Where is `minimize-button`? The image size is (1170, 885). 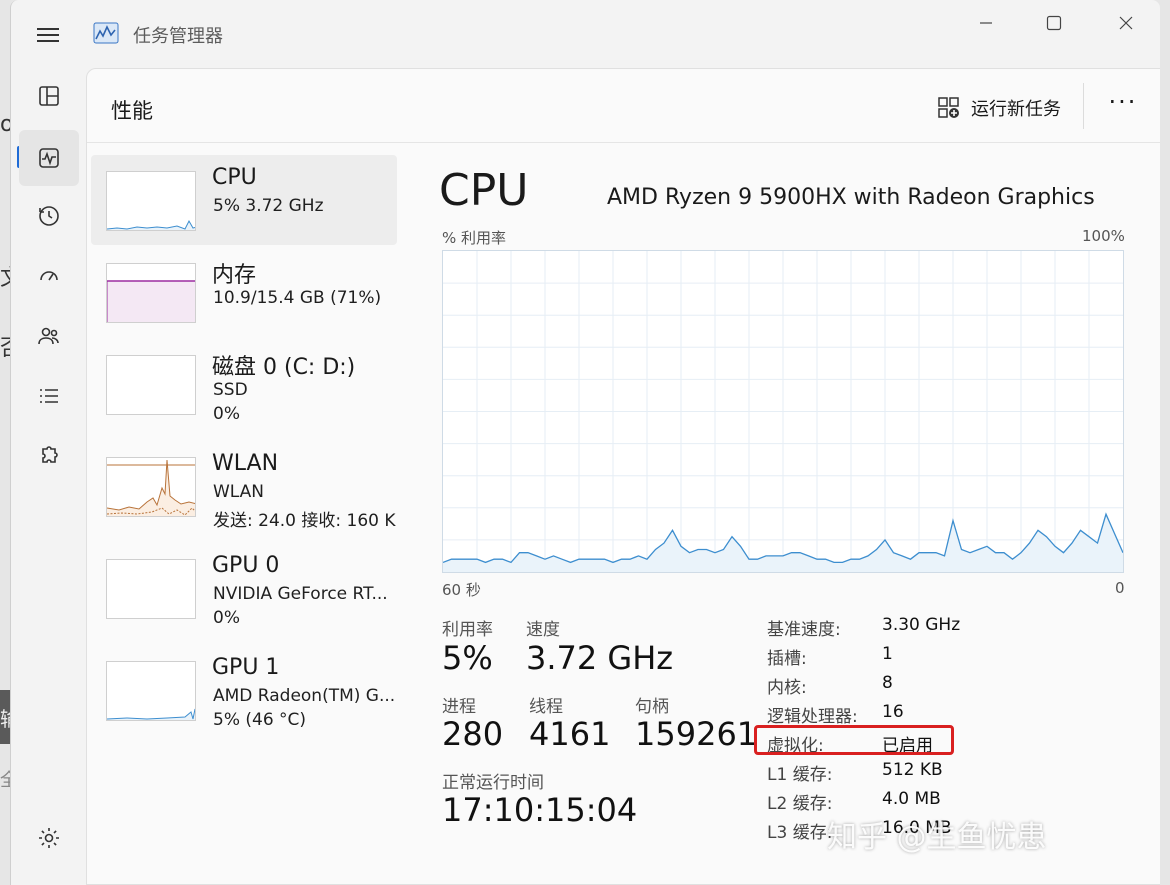
minimize-button is located at coordinates (986, 23).